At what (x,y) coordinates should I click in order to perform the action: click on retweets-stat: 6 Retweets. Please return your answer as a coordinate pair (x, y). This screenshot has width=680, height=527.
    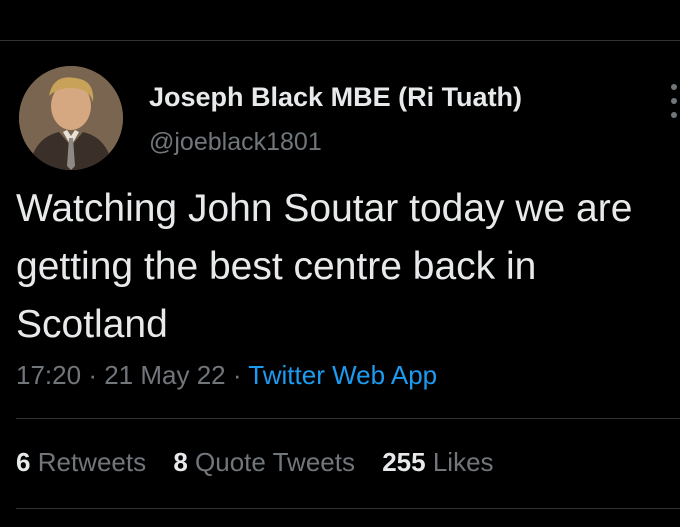
    Looking at the image, I should click on (81, 462).